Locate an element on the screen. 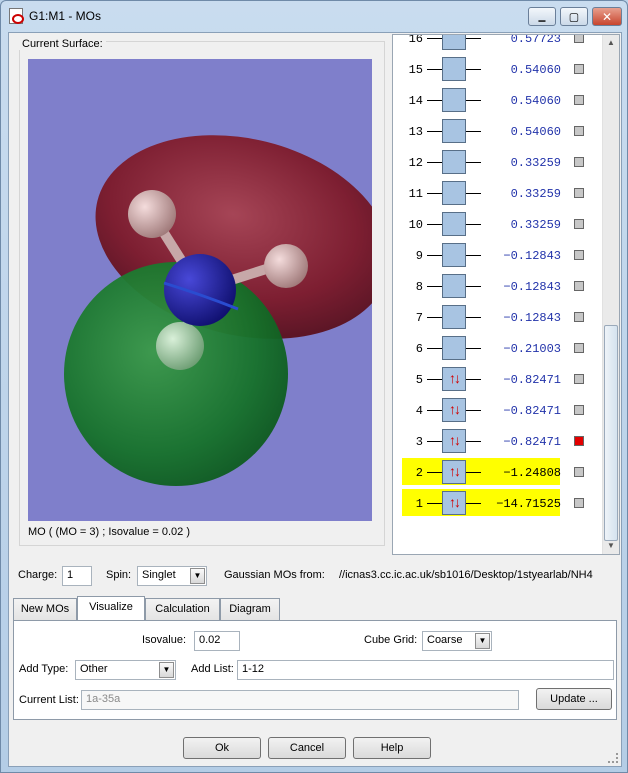 This screenshot has height=773, width=628. tab-calculation: Calculation is located at coordinates (182, 609).